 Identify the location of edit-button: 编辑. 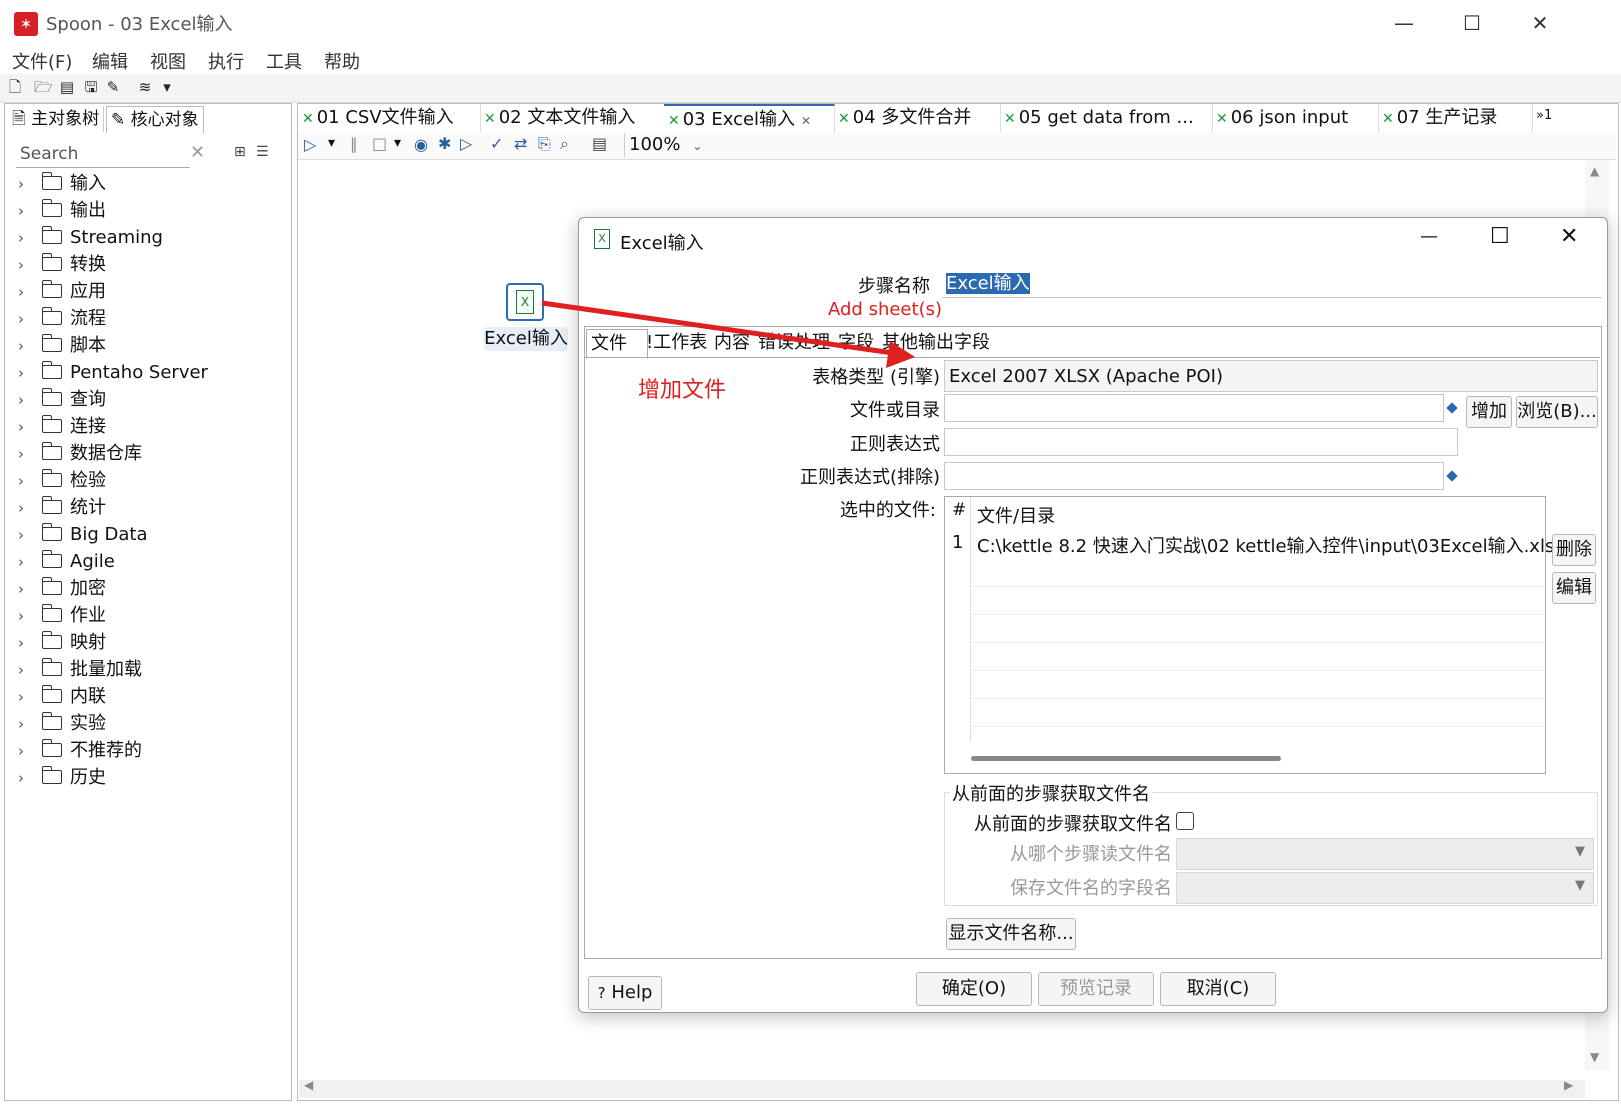
(1574, 588).